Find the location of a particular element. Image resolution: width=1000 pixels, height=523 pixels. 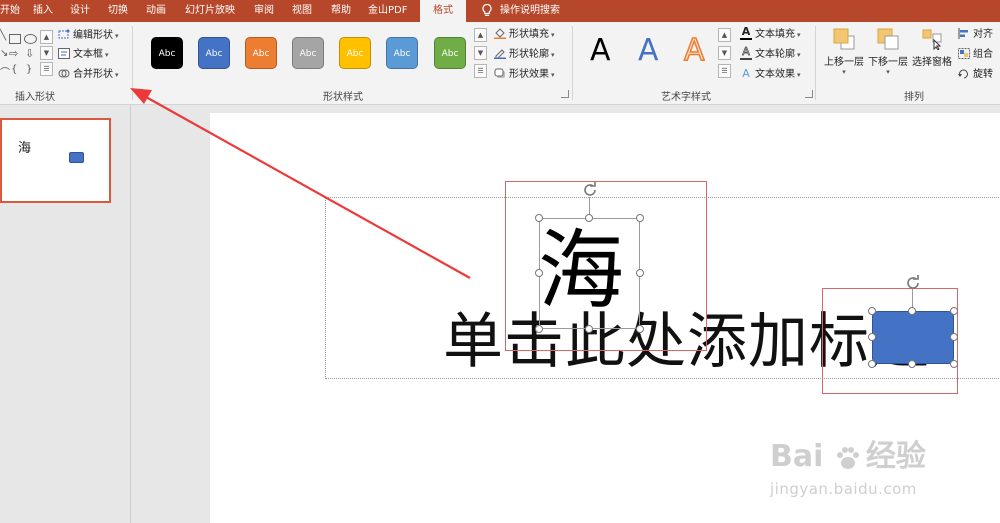

watermark-brand-cn: 经验 is located at coordinates (895, 456).